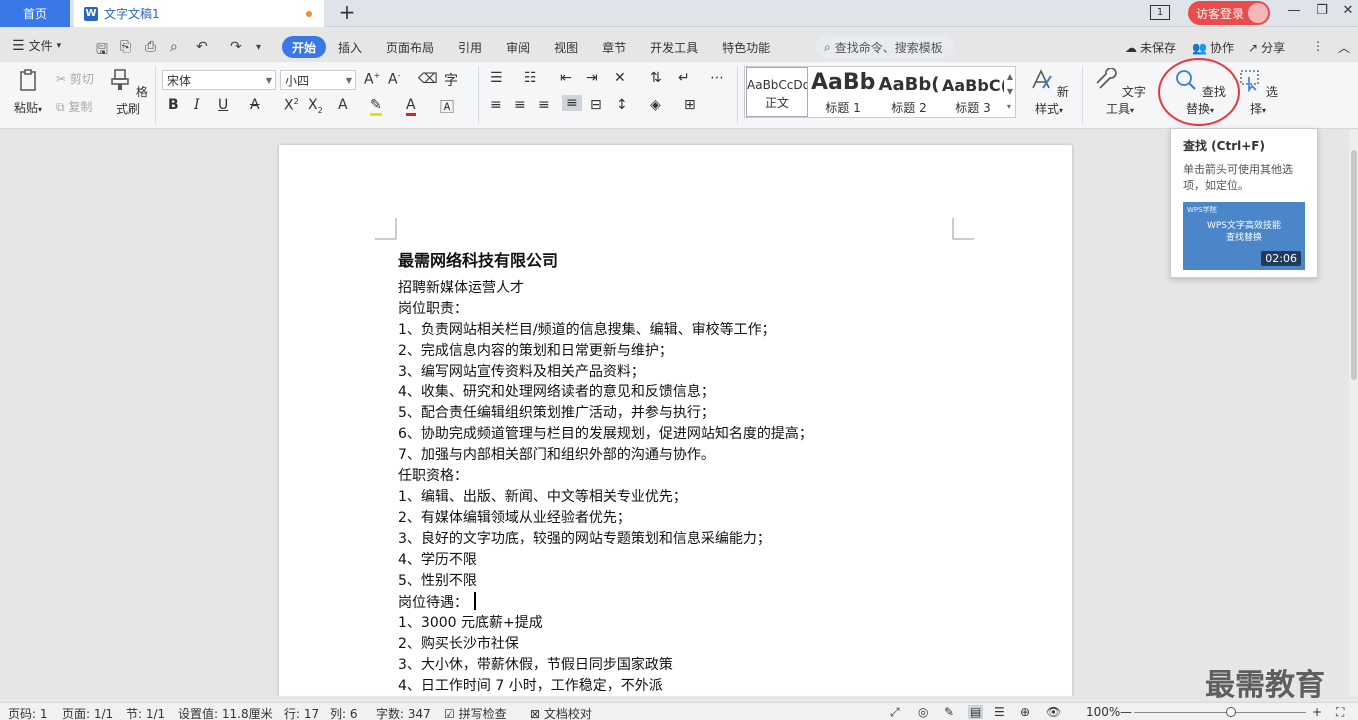  I want to click on collab-button: 👥 协作, so click(1213, 47).